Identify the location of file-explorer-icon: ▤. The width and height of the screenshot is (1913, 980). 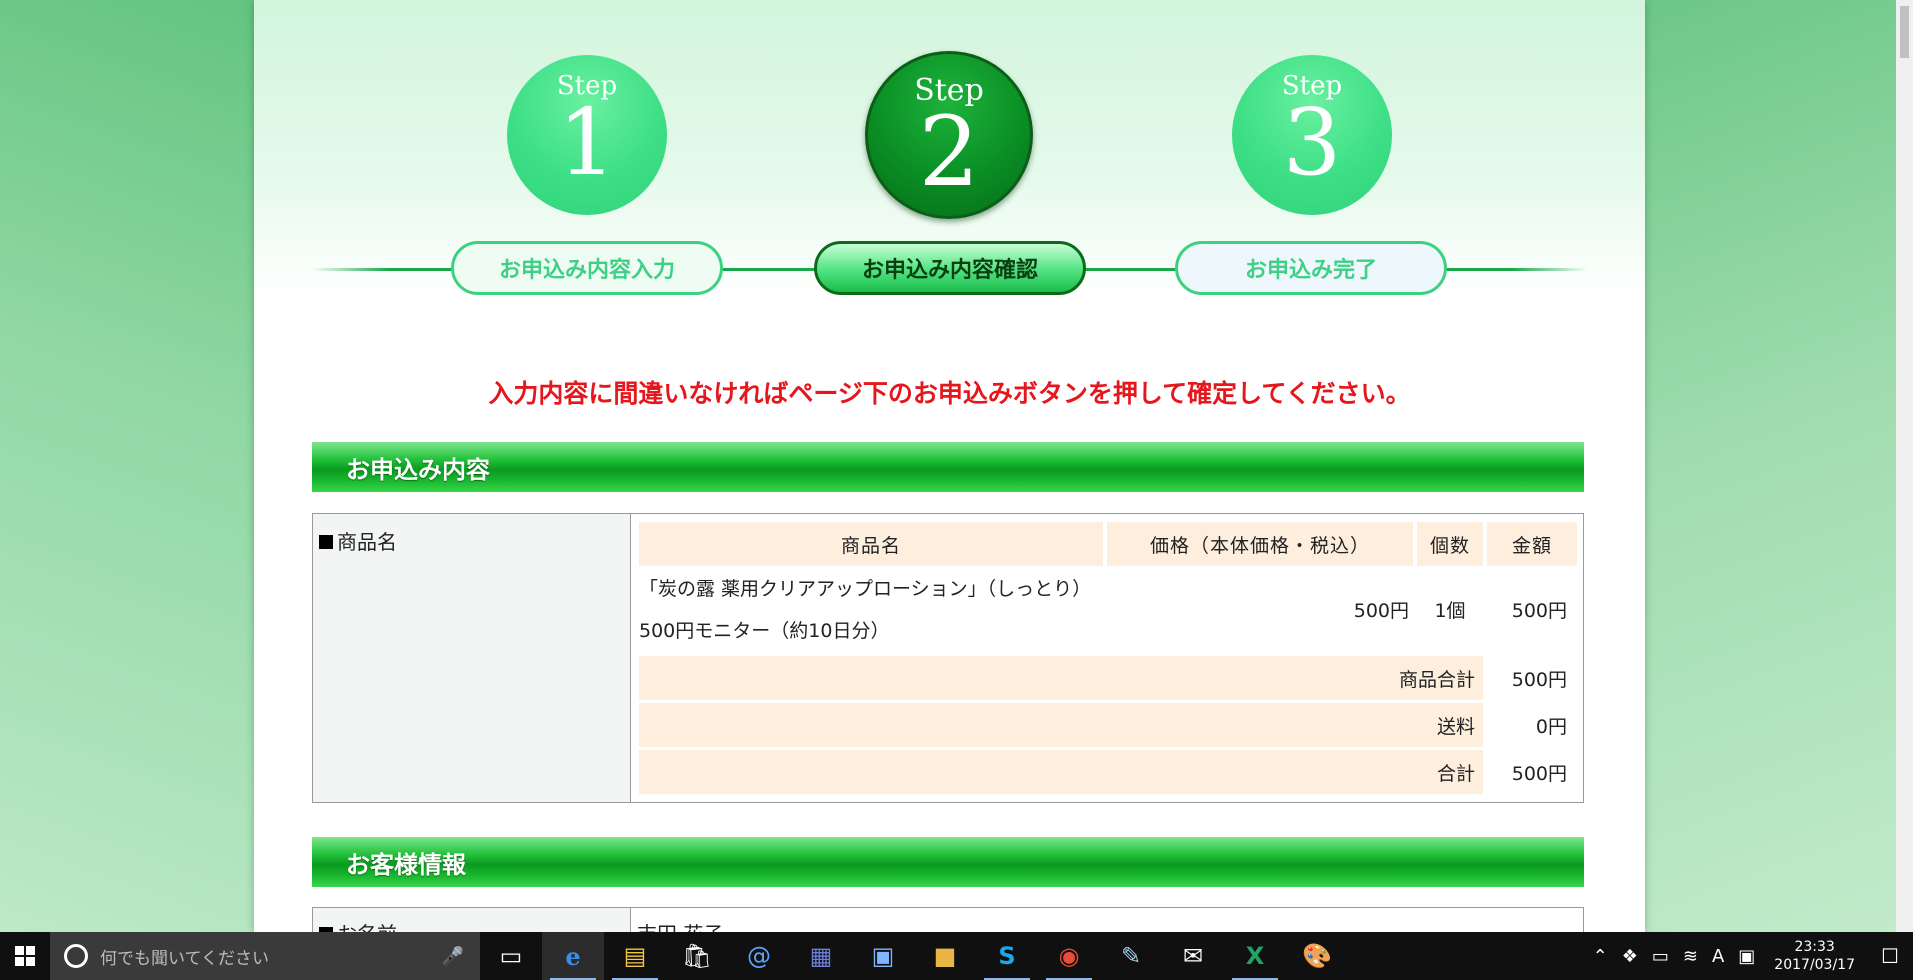
(635, 956).